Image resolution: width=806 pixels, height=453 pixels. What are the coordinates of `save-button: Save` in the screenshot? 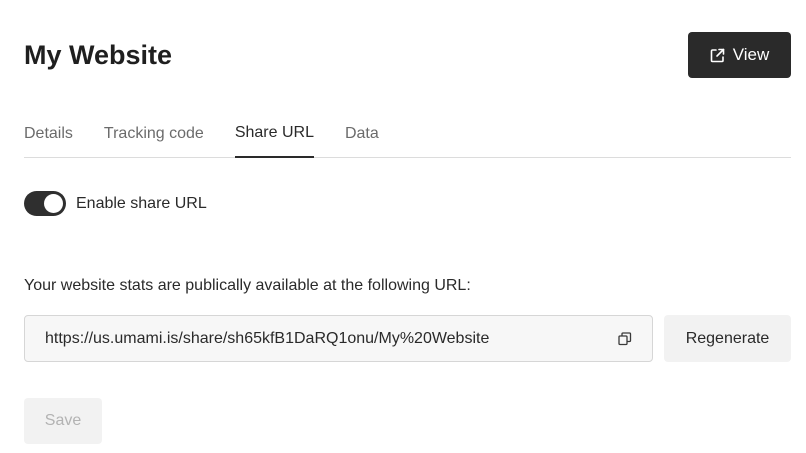 It's located at (63, 421).